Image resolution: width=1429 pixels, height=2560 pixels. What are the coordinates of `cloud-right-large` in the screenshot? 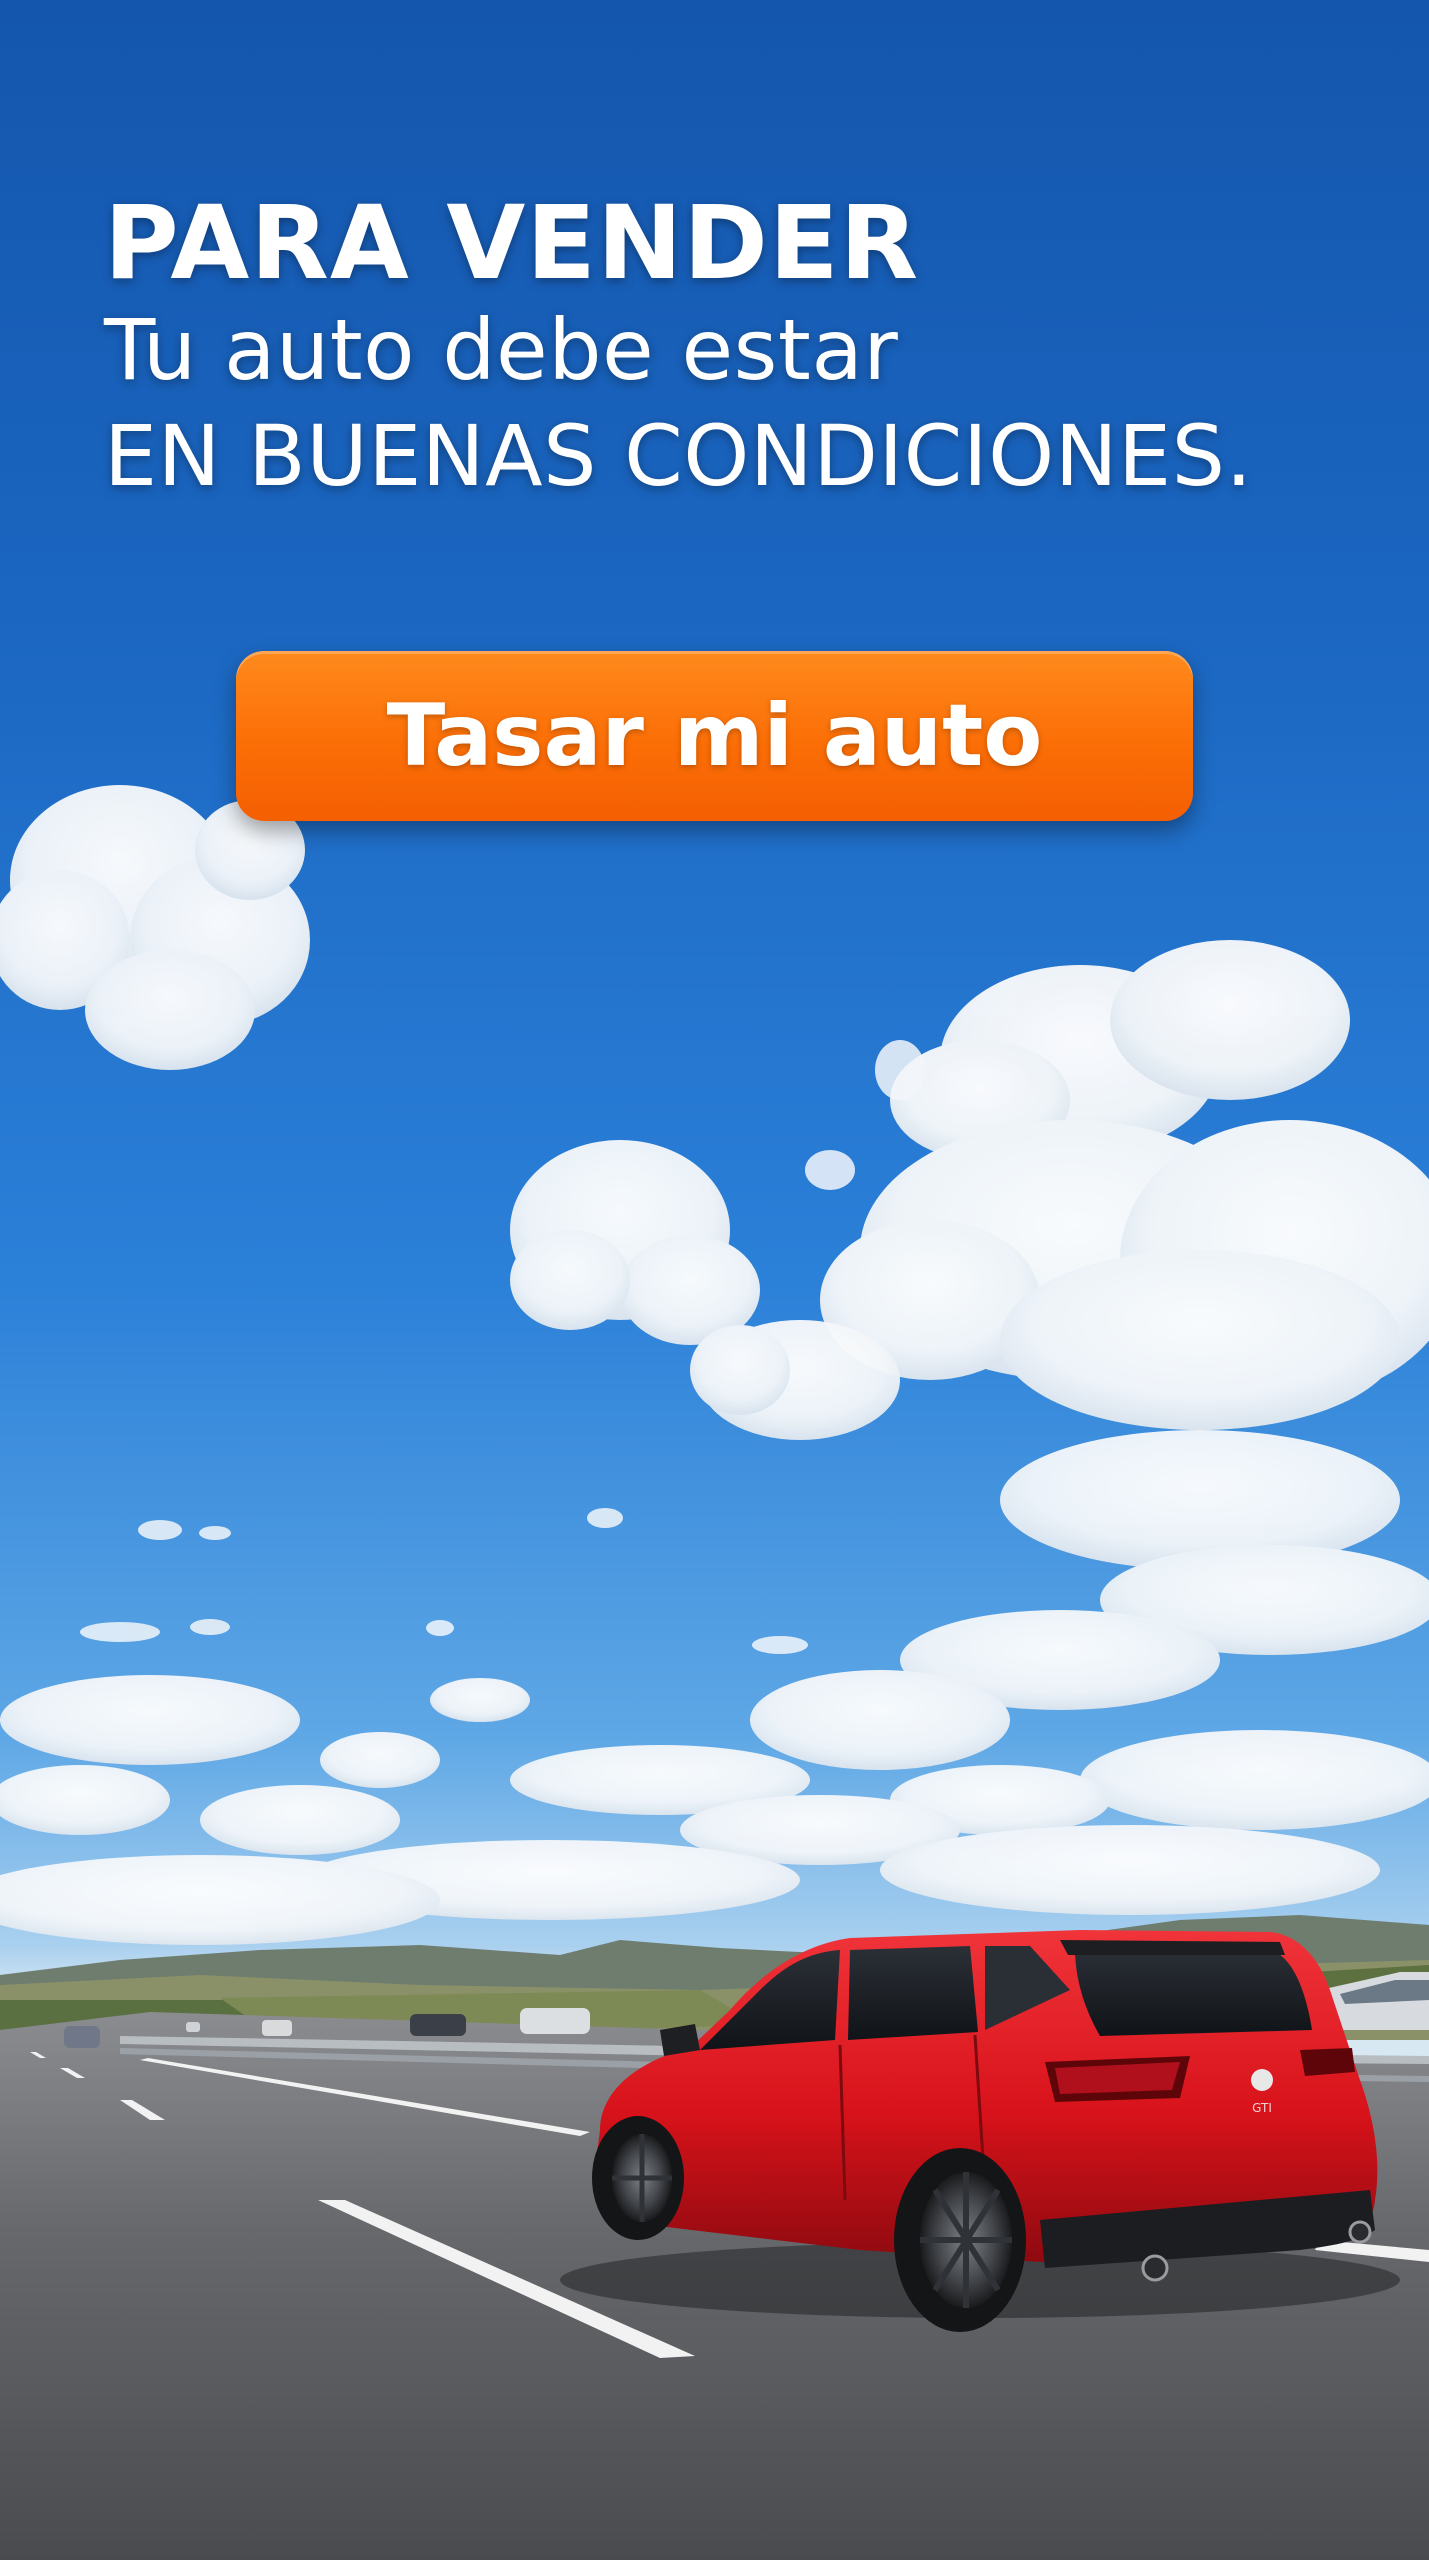 It's located at (1124, 1185).